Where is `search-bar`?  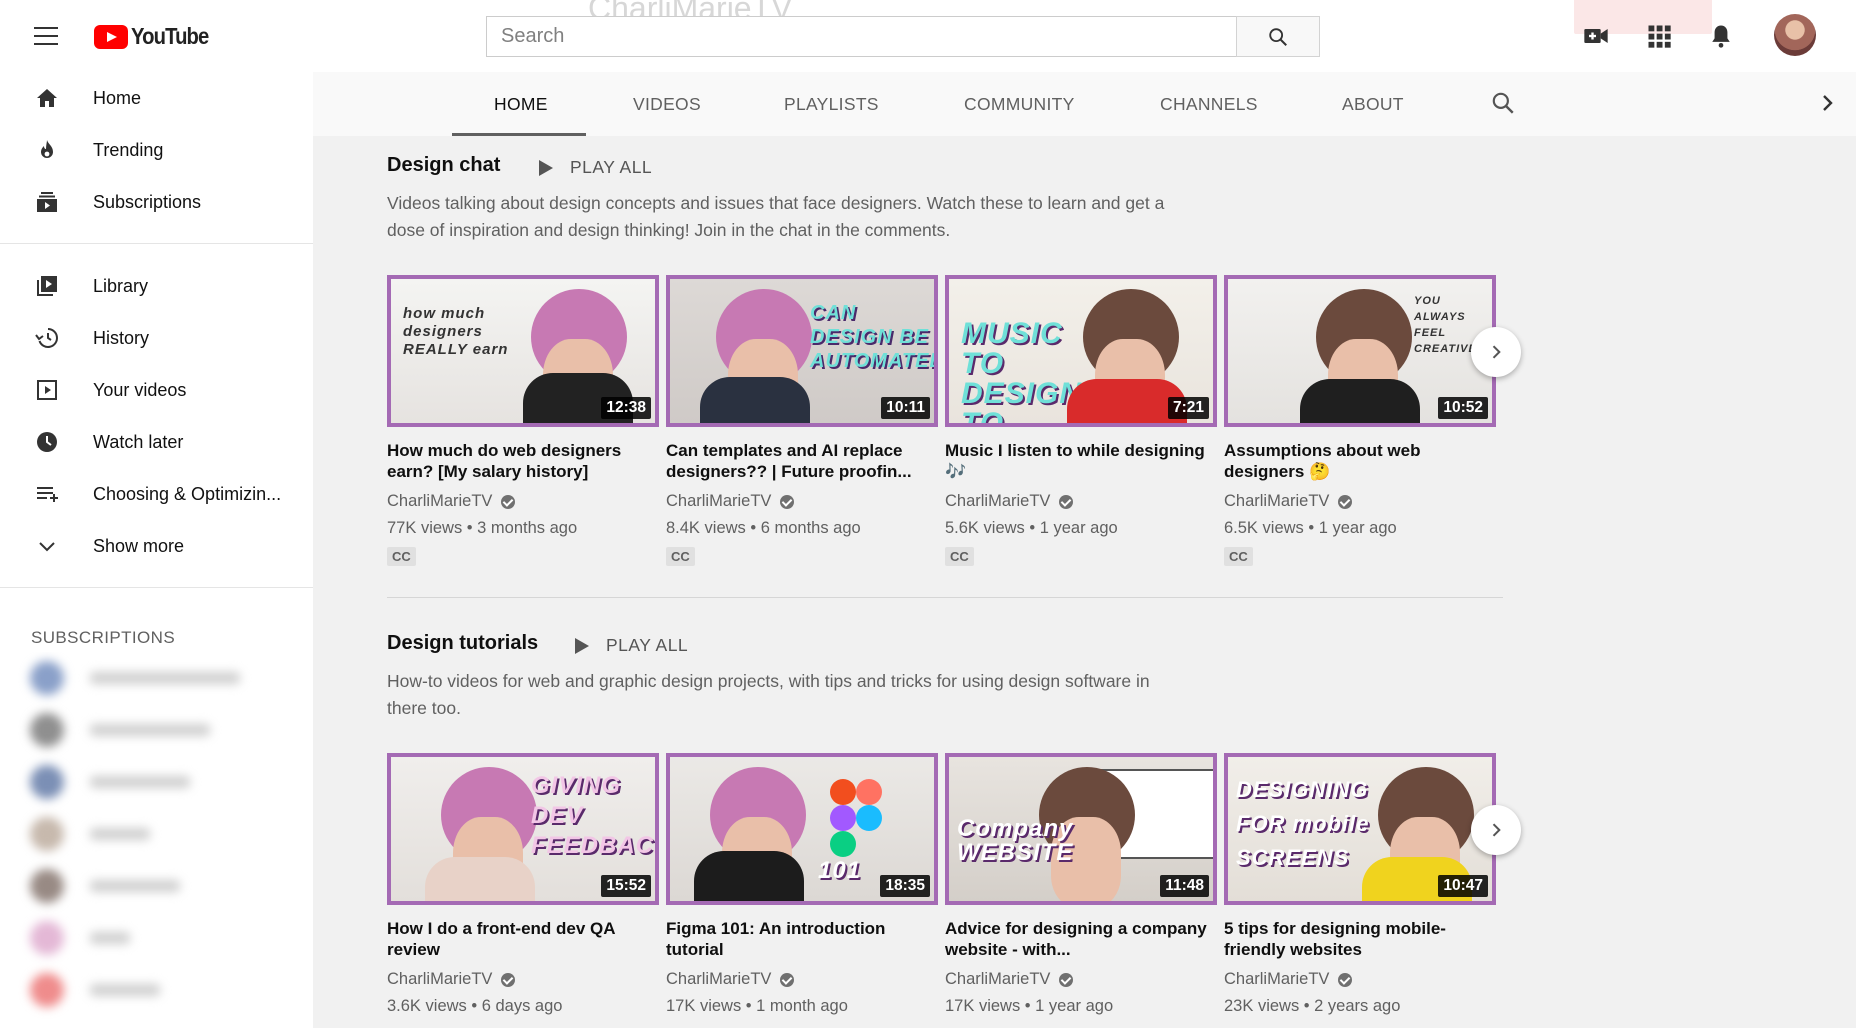 search-bar is located at coordinates (903, 36).